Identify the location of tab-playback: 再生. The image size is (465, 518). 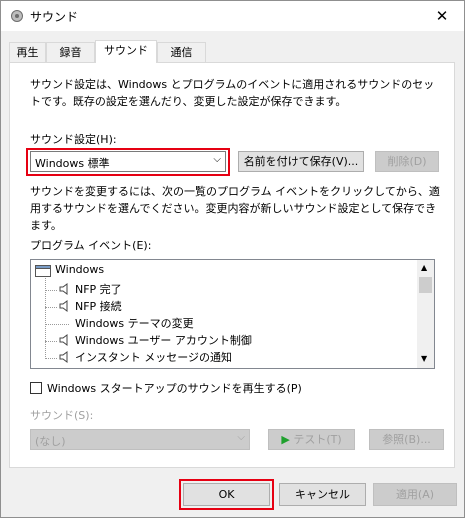
(27, 52).